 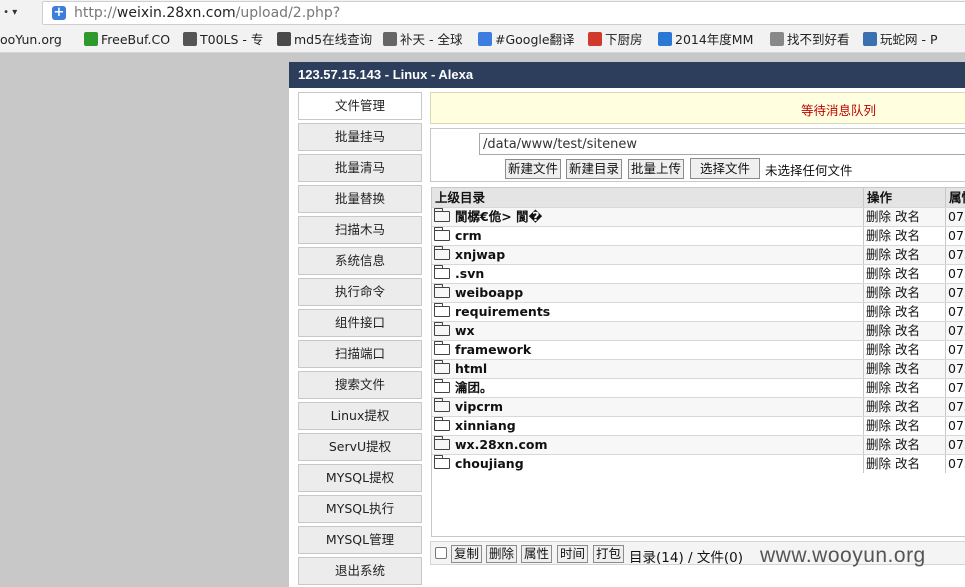 I want to click on bookmark-item: 2014年度MM, so click(x=705, y=40).